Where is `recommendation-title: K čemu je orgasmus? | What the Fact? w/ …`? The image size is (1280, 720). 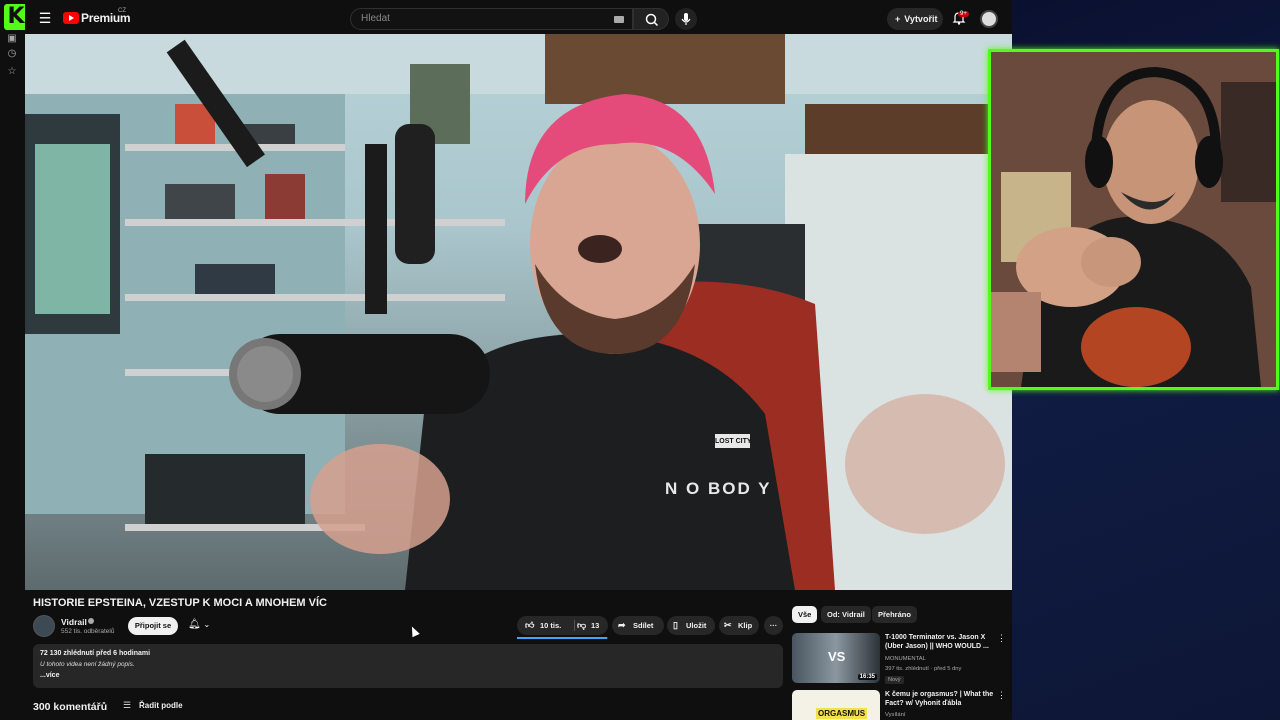
recommendation-title: K čemu je orgasmus? | What the Fact? w/ … is located at coordinates (940, 699).